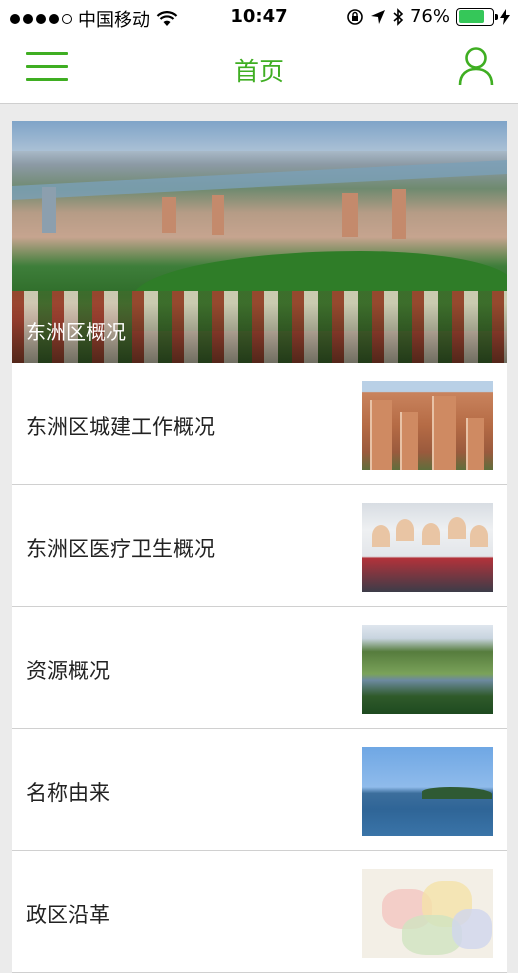 The image size is (518, 973). I want to click on status-bar: 中国移动 10:47 76%, so click(259, 17).